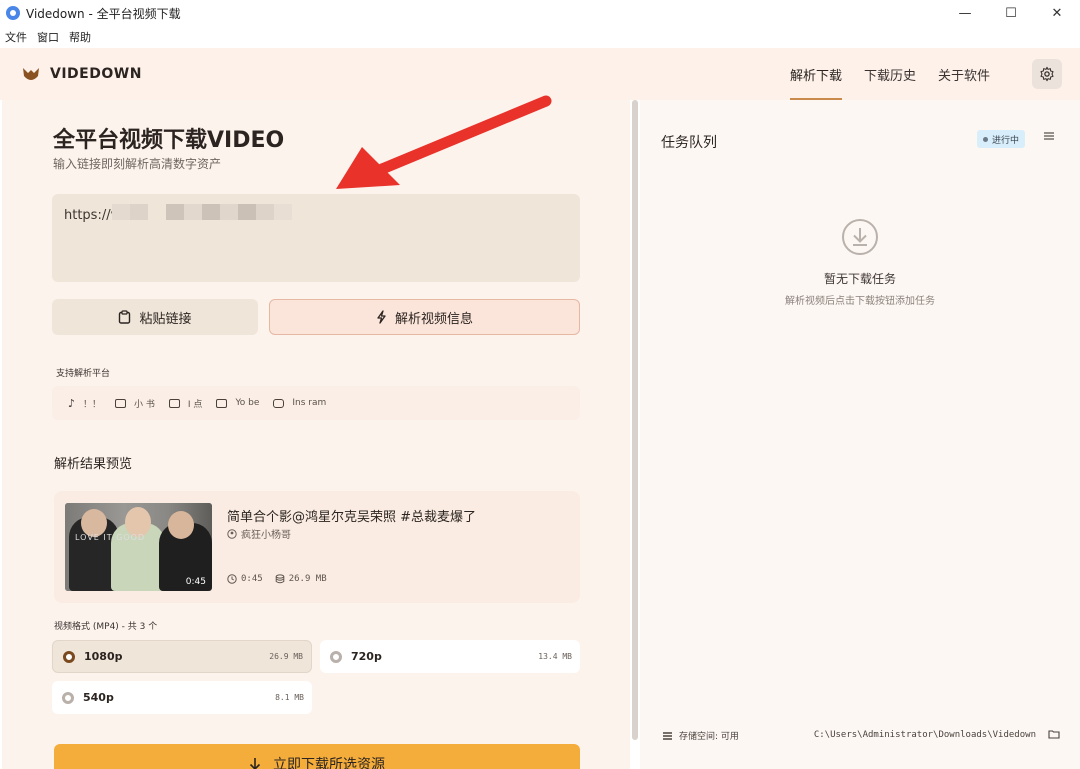  What do you see at coordinates (195, 404) in the screenshot?
I see `platform-item: I 点` at bounding box center [195, 404].